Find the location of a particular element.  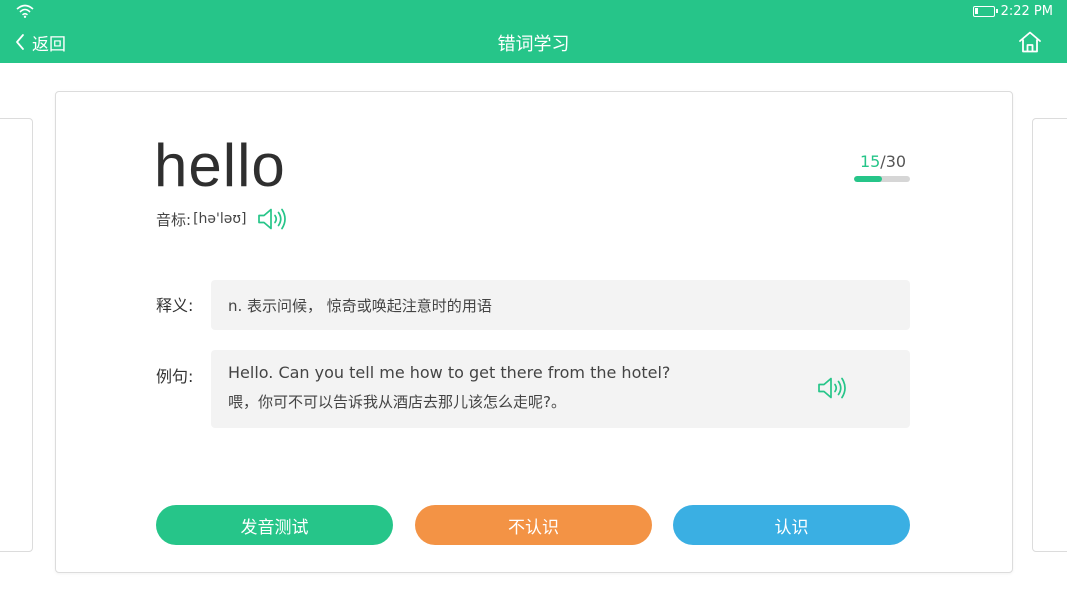

progress-indicator: 15/30 is located at coordinates (883, 167).